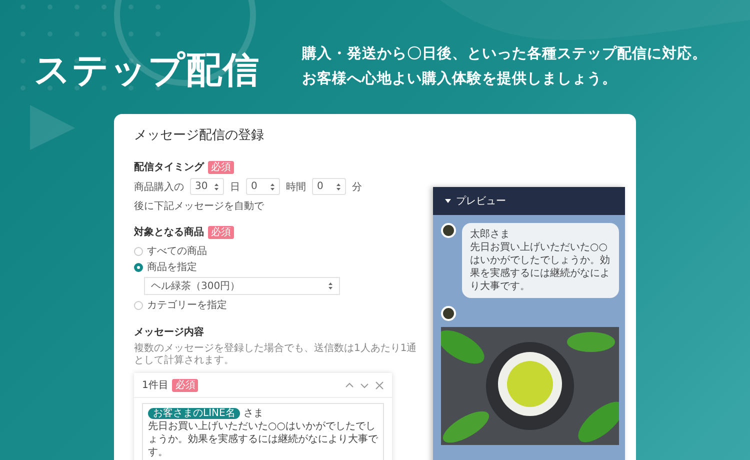 The width and height of the screenshot is (750, 460). Describe the element at coordinates (155, 385) in the screenshot. I see `message-number: 1件目` at that location.